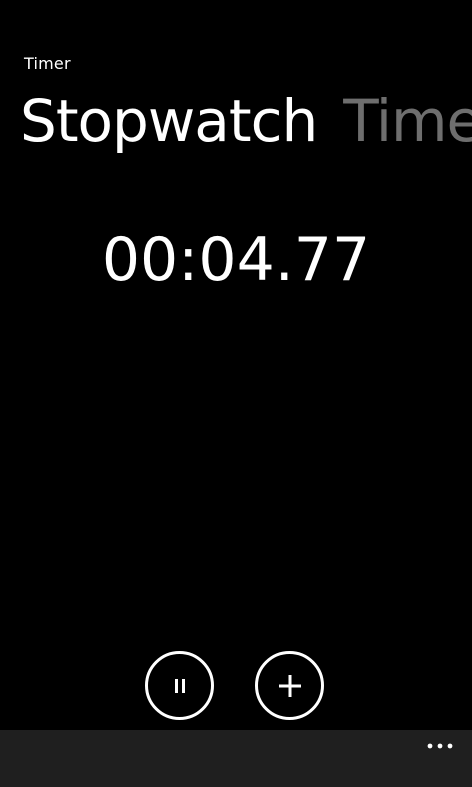  I want to click on app-bar, so click(236, 758).